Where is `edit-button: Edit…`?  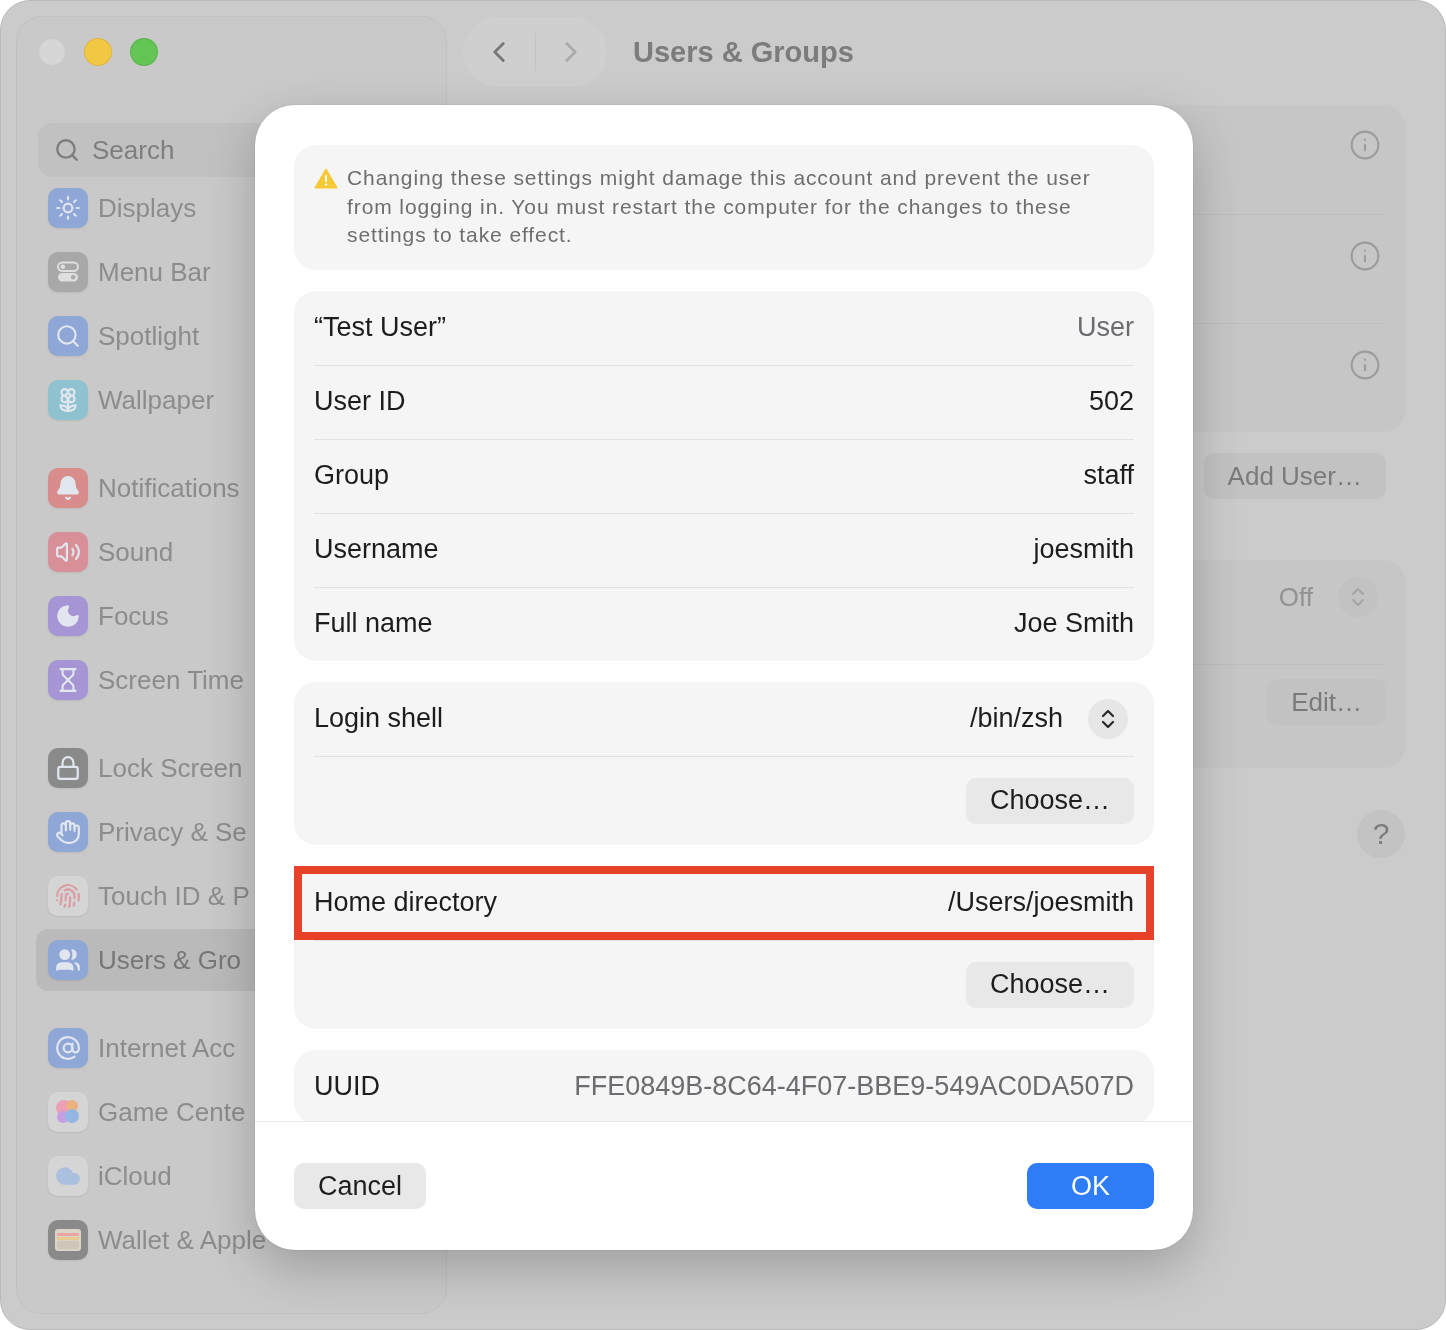
edit-button: Edit… is located at coordinates (1326, 702).